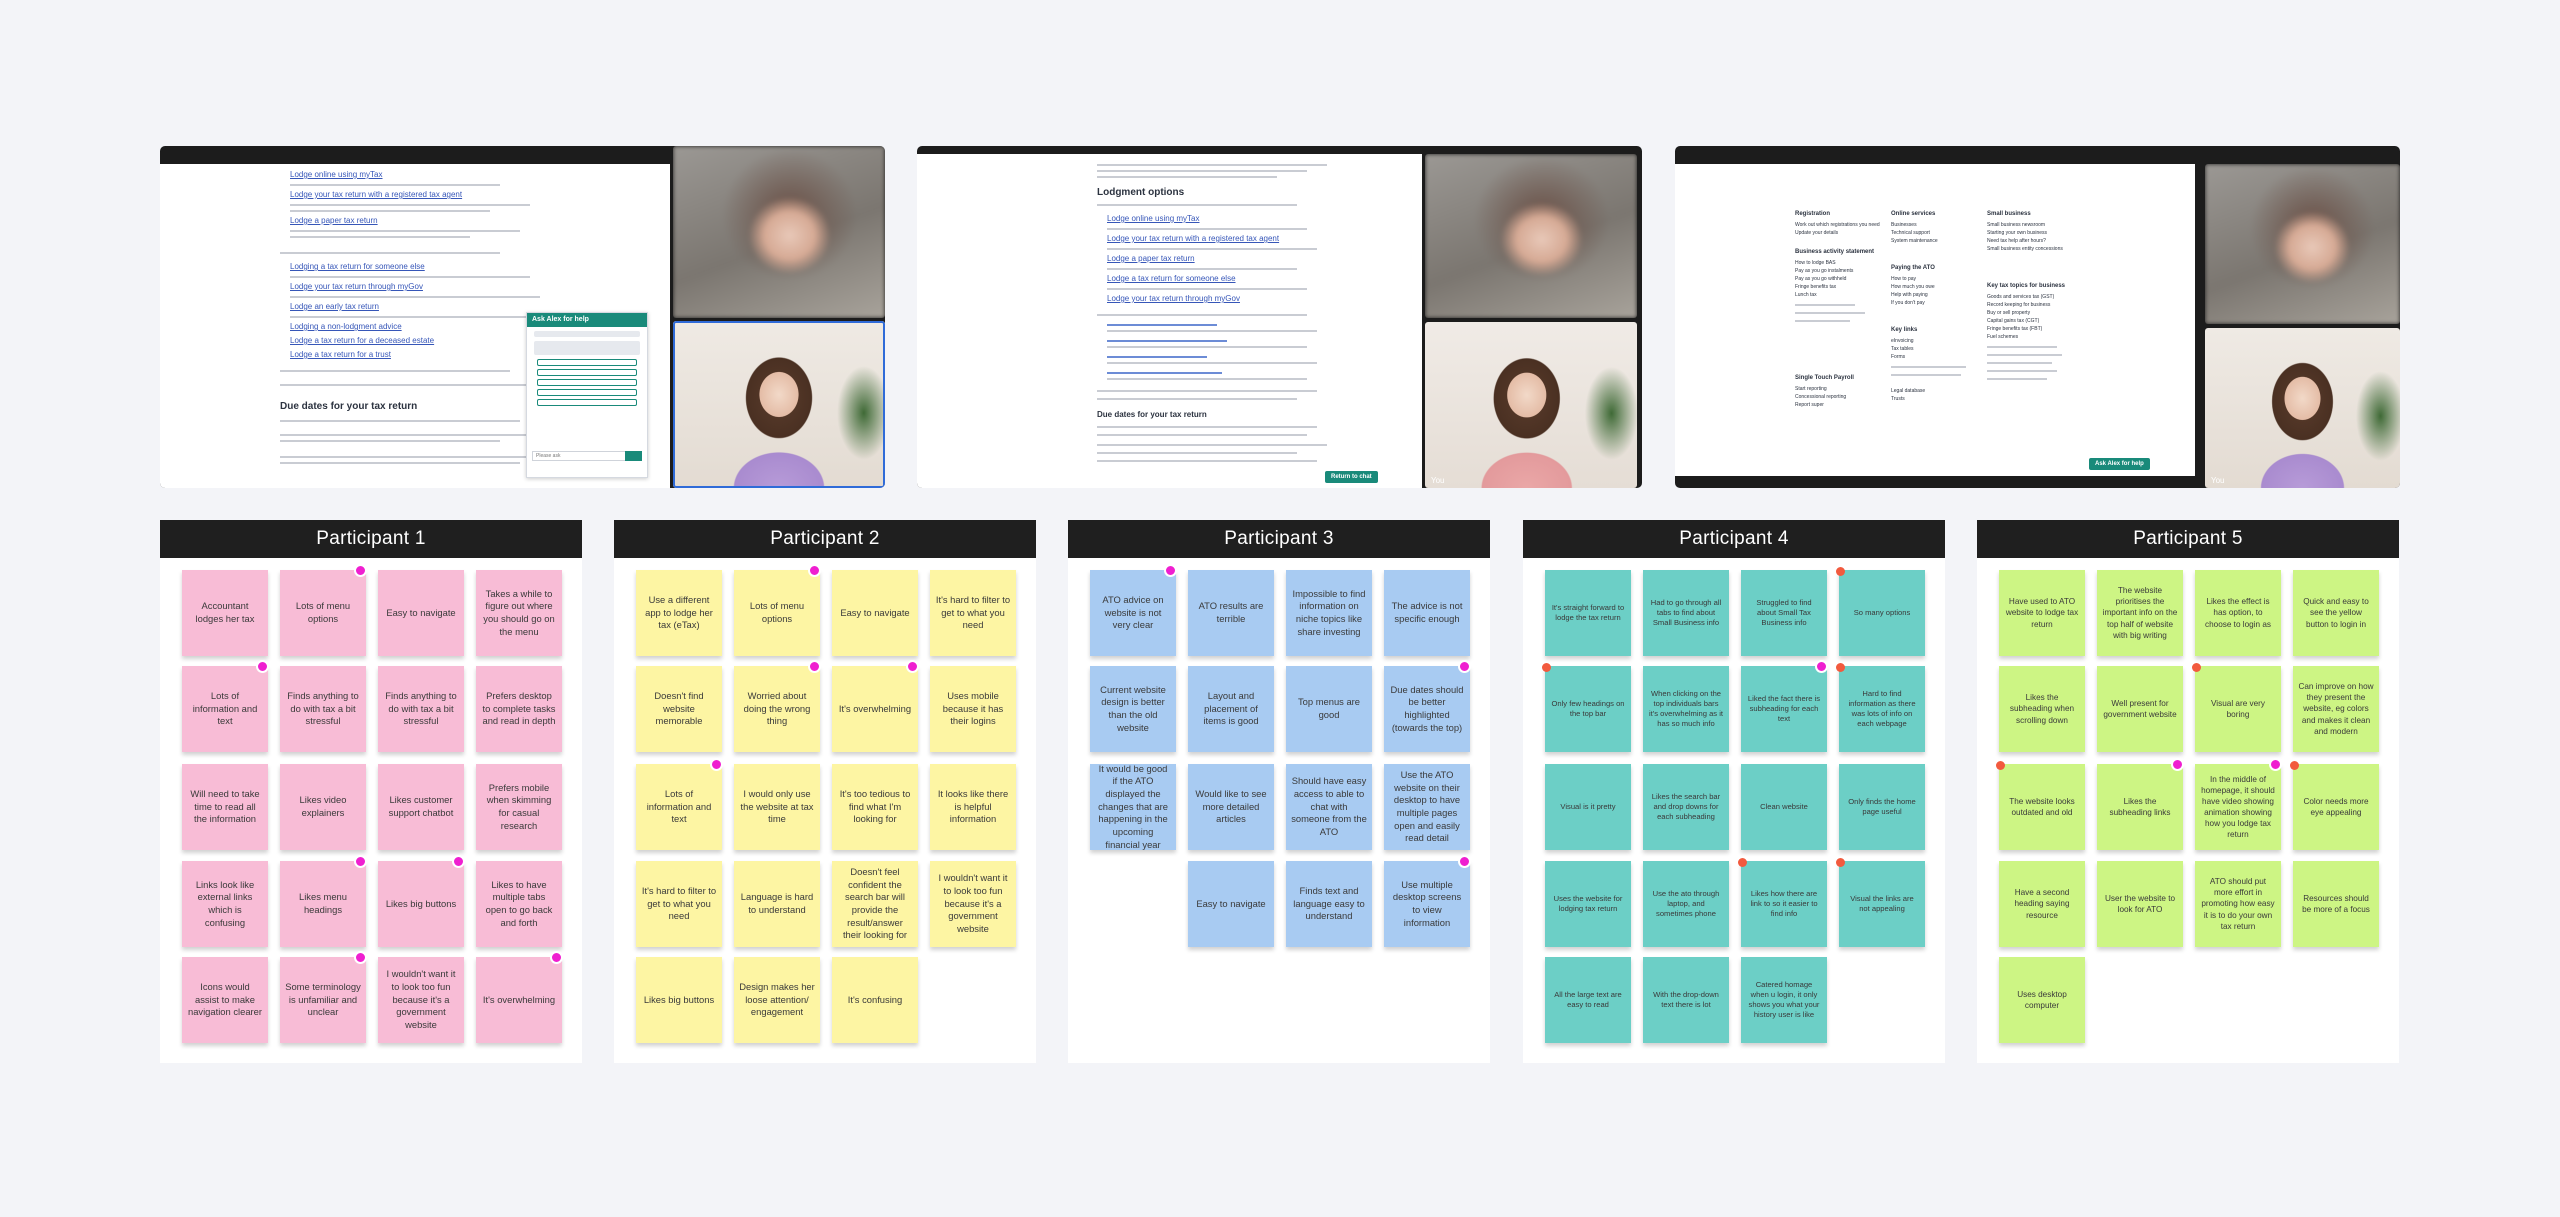 This screenshot has height=1217, width=2560. What do you see at coordinates (2042, 1000) in the screenshot?
I see `sticky-note: Uses desktop computer` at bounding box center [2042, 1000].